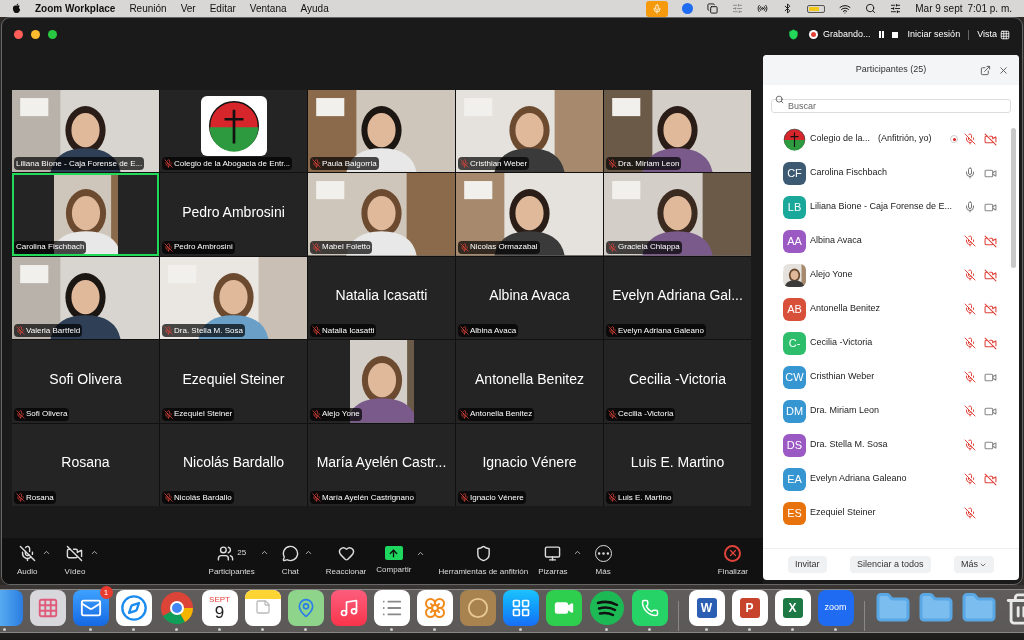 Image resolution: width=1024 pixels, height=640 pixels. What do you see at coordinates (483, 561) in the screenshot?
I see `host-button: Herramientas de anfitrión` at bounding box center [483, 561].